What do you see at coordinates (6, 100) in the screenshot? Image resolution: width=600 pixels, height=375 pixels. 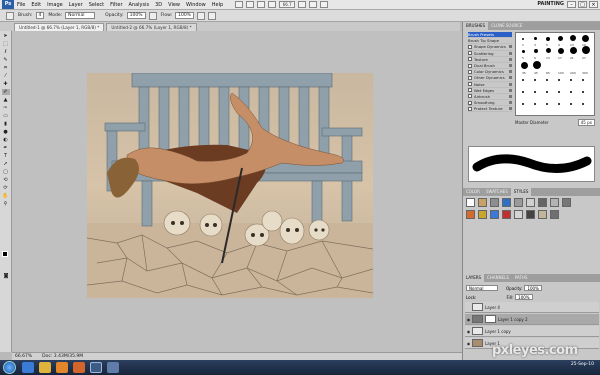 I see `clone-stamp-tool-icon: ▲` at bounding box center [6, 100].